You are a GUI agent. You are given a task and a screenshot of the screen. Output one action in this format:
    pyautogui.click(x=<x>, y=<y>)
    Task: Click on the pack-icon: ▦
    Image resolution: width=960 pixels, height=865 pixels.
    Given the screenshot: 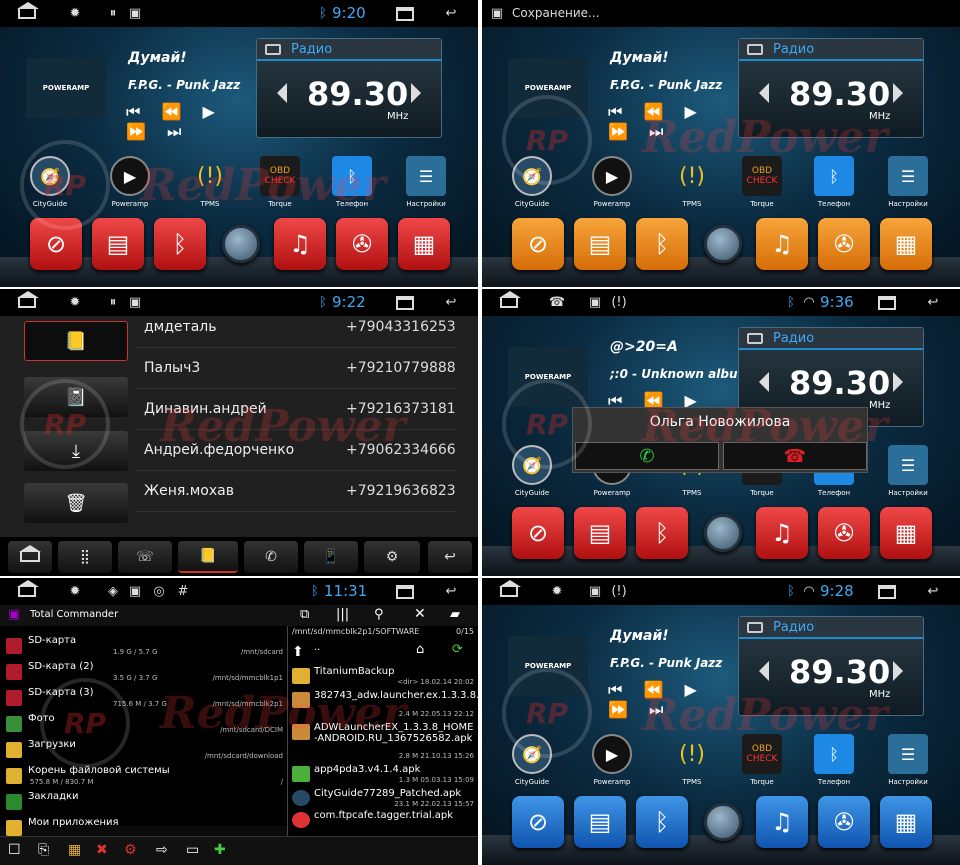 What is the action you would take?
    pyautogui.click(x=74, y=850)
    